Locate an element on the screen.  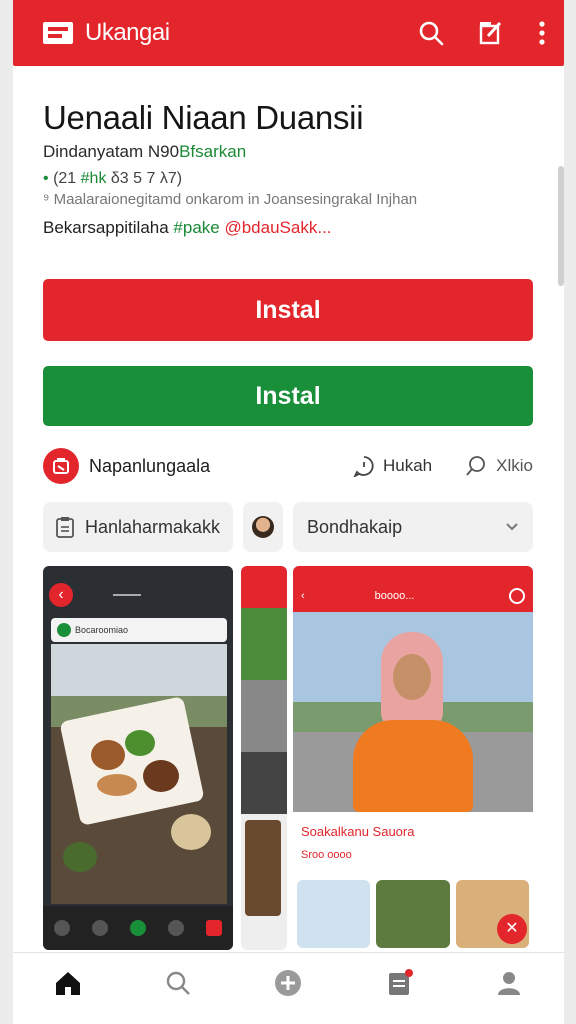
chip-dropdown-label: Bondhakaip is located at coordinates (355, 526).